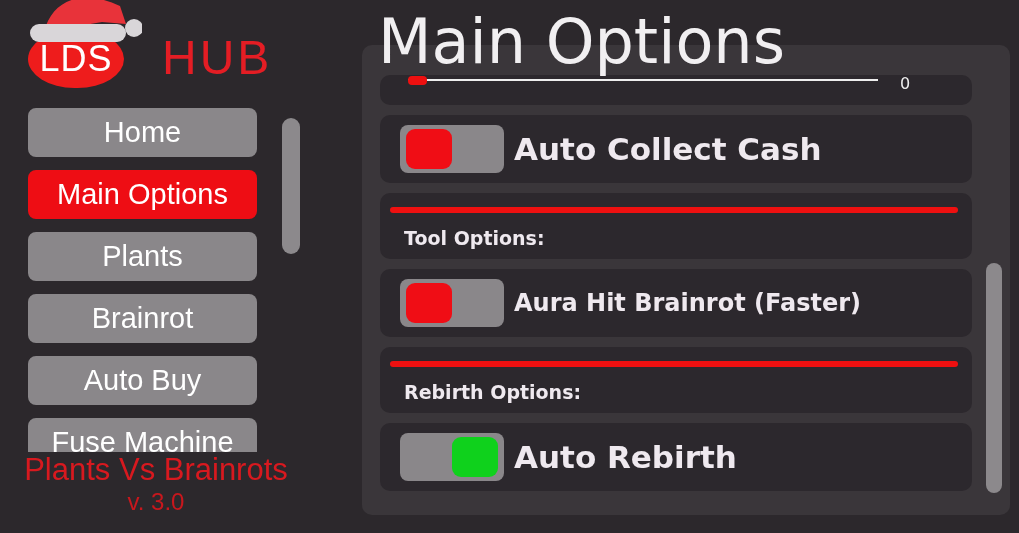 The width and height of the screenshot is (1019, 533). Describe the element at coordinates (142, 318) in the screenshot. I see `nav-button: Brainrot` at that location.